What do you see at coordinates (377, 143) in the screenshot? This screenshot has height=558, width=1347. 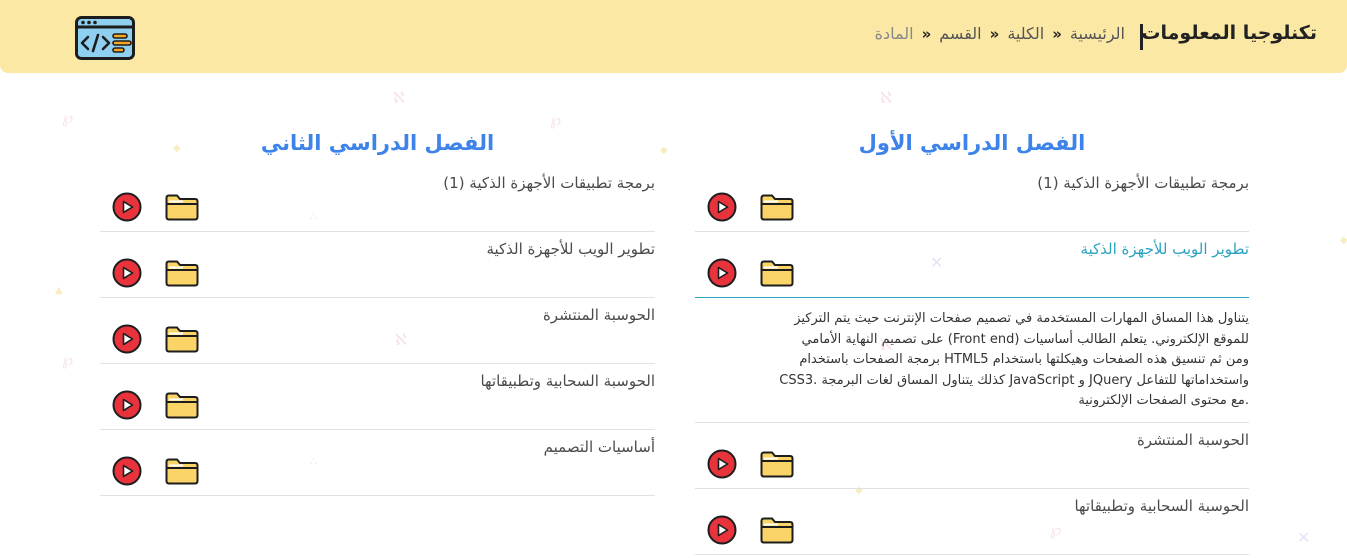 I see `semester-two-title: الفصل الدراسي الثاني` at bounding box center [377, 143].